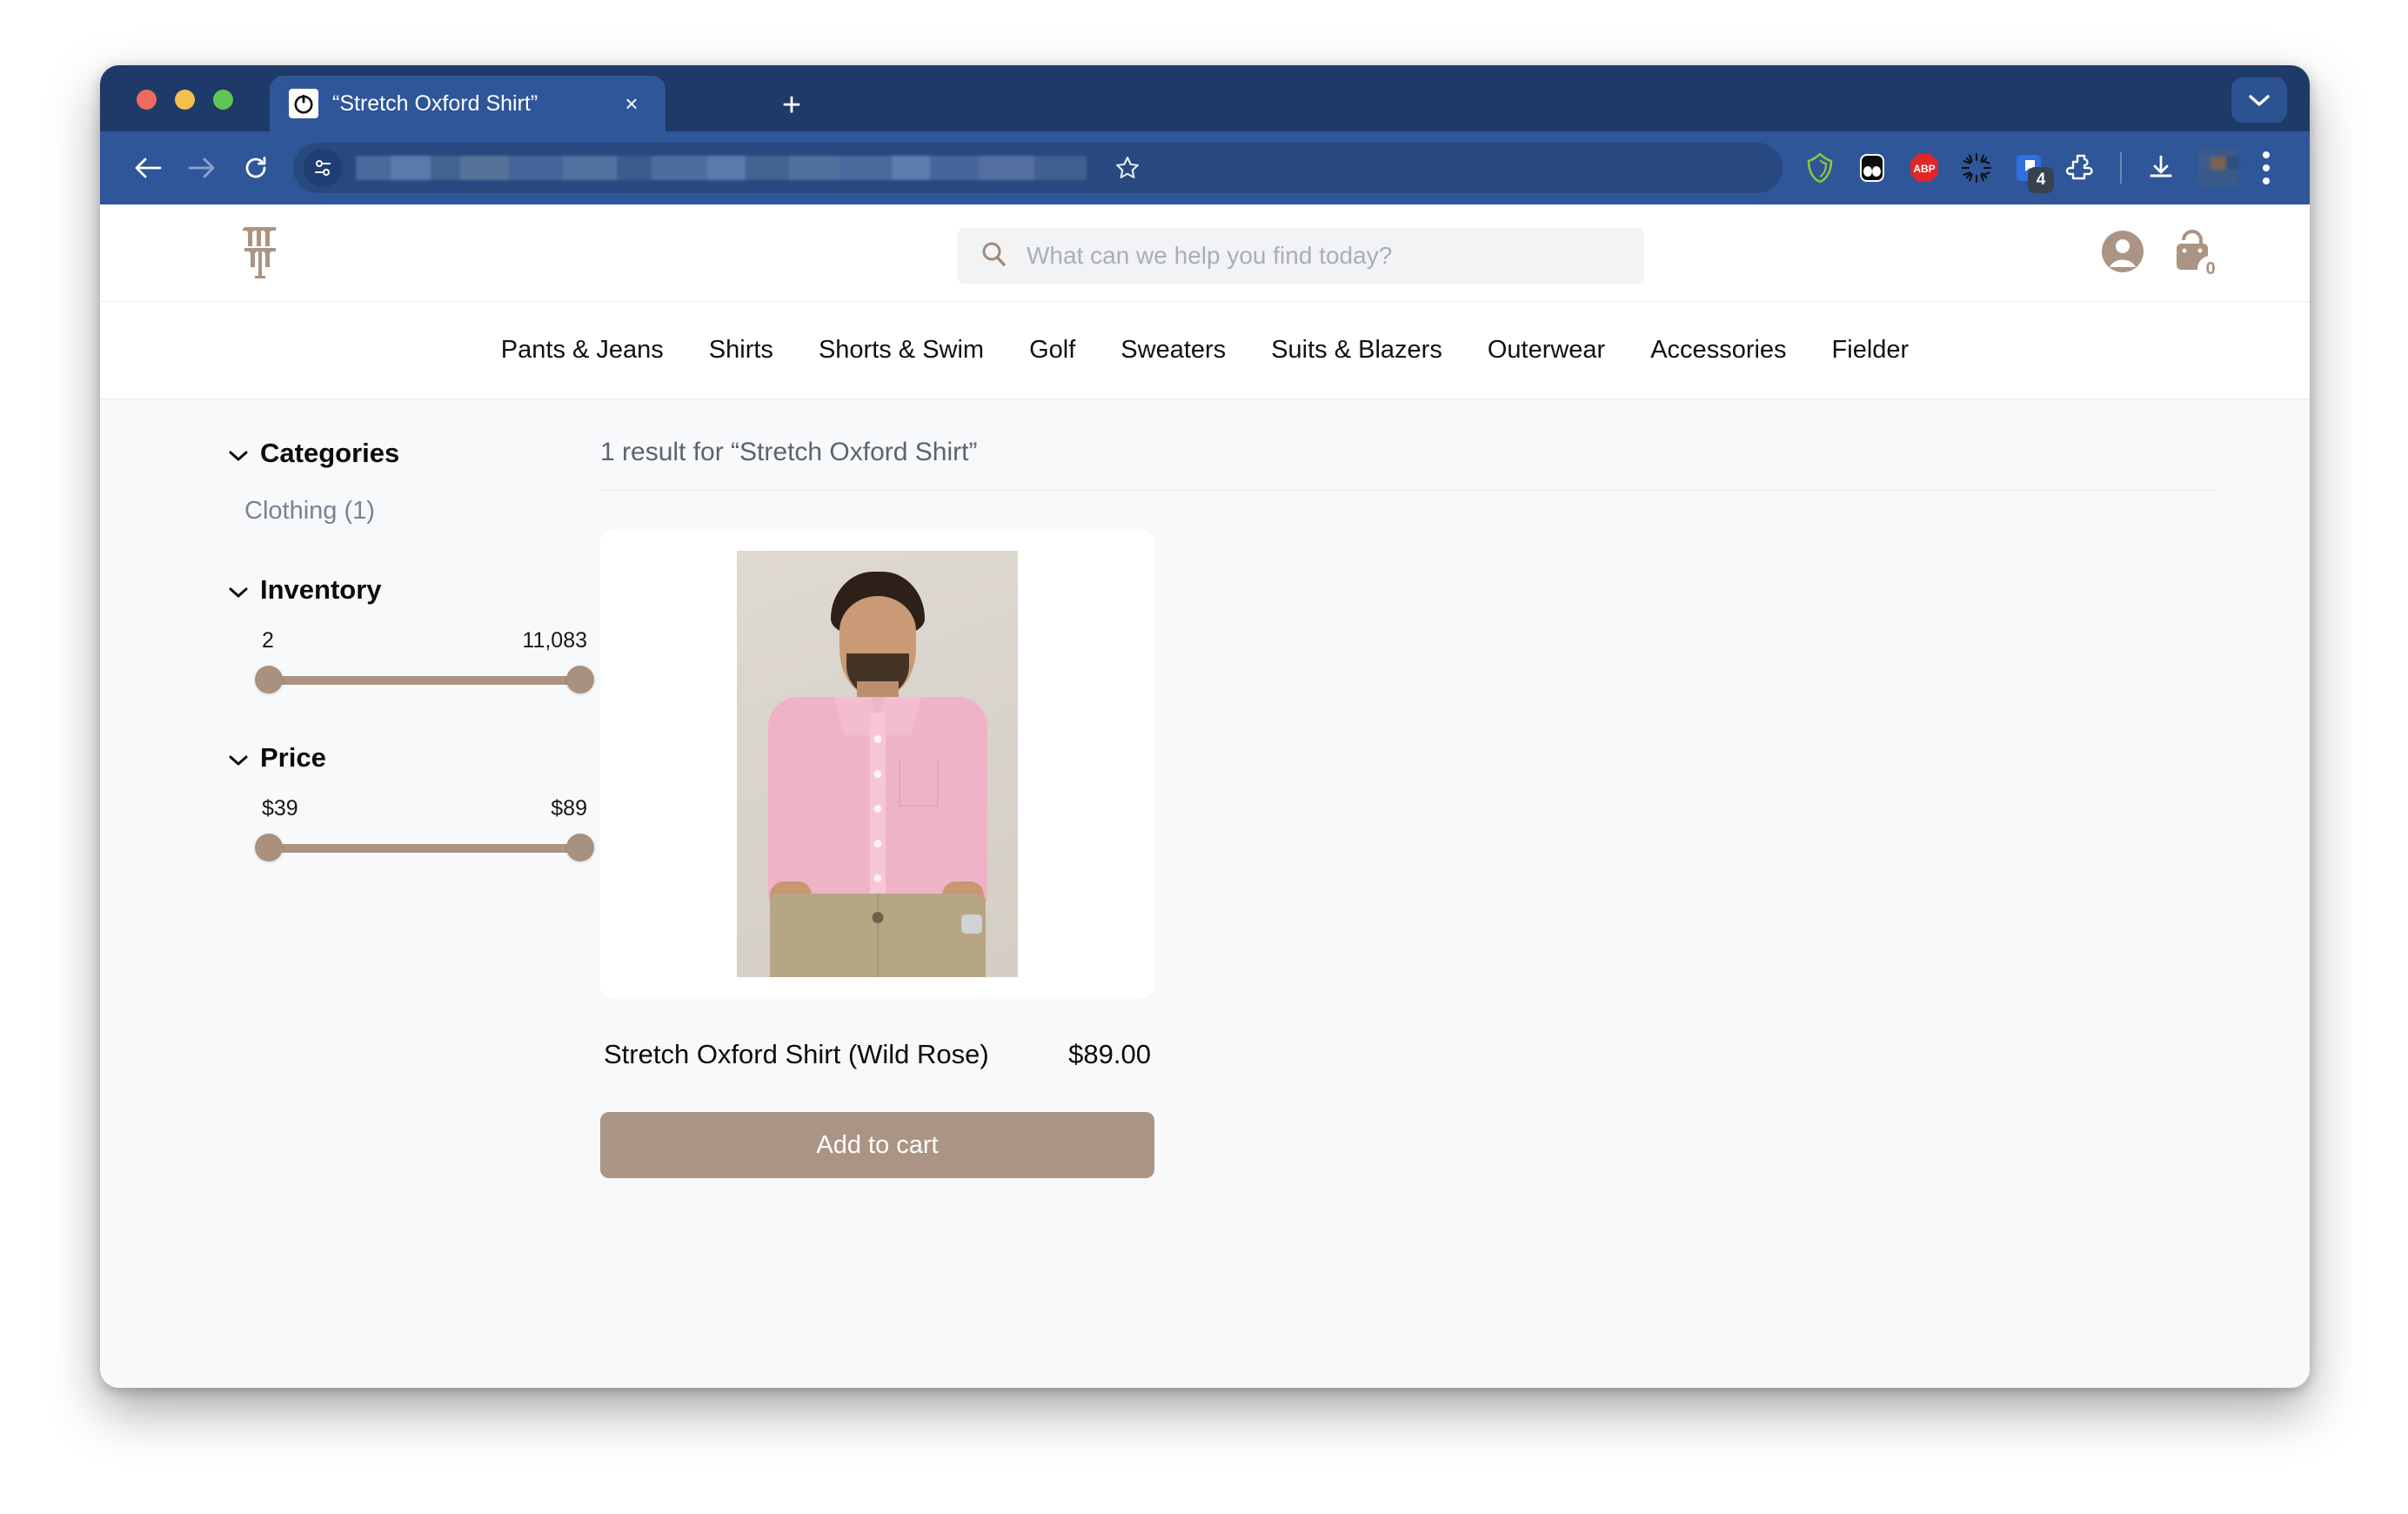  Describe the element at coordinates (554, 640) in the screenshot. I see `inventory-max-label: 11,083` at that location.